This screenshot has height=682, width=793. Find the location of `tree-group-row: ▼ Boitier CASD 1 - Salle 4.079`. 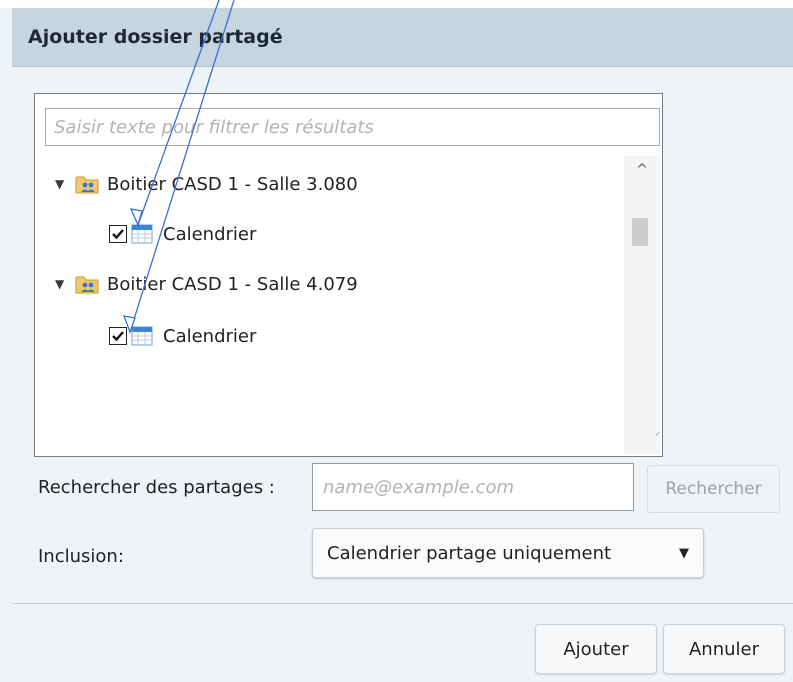

tree-group-row: ▼ Boitier CASD 1 - Salle 4.079 is located at coordinates (206, 284).